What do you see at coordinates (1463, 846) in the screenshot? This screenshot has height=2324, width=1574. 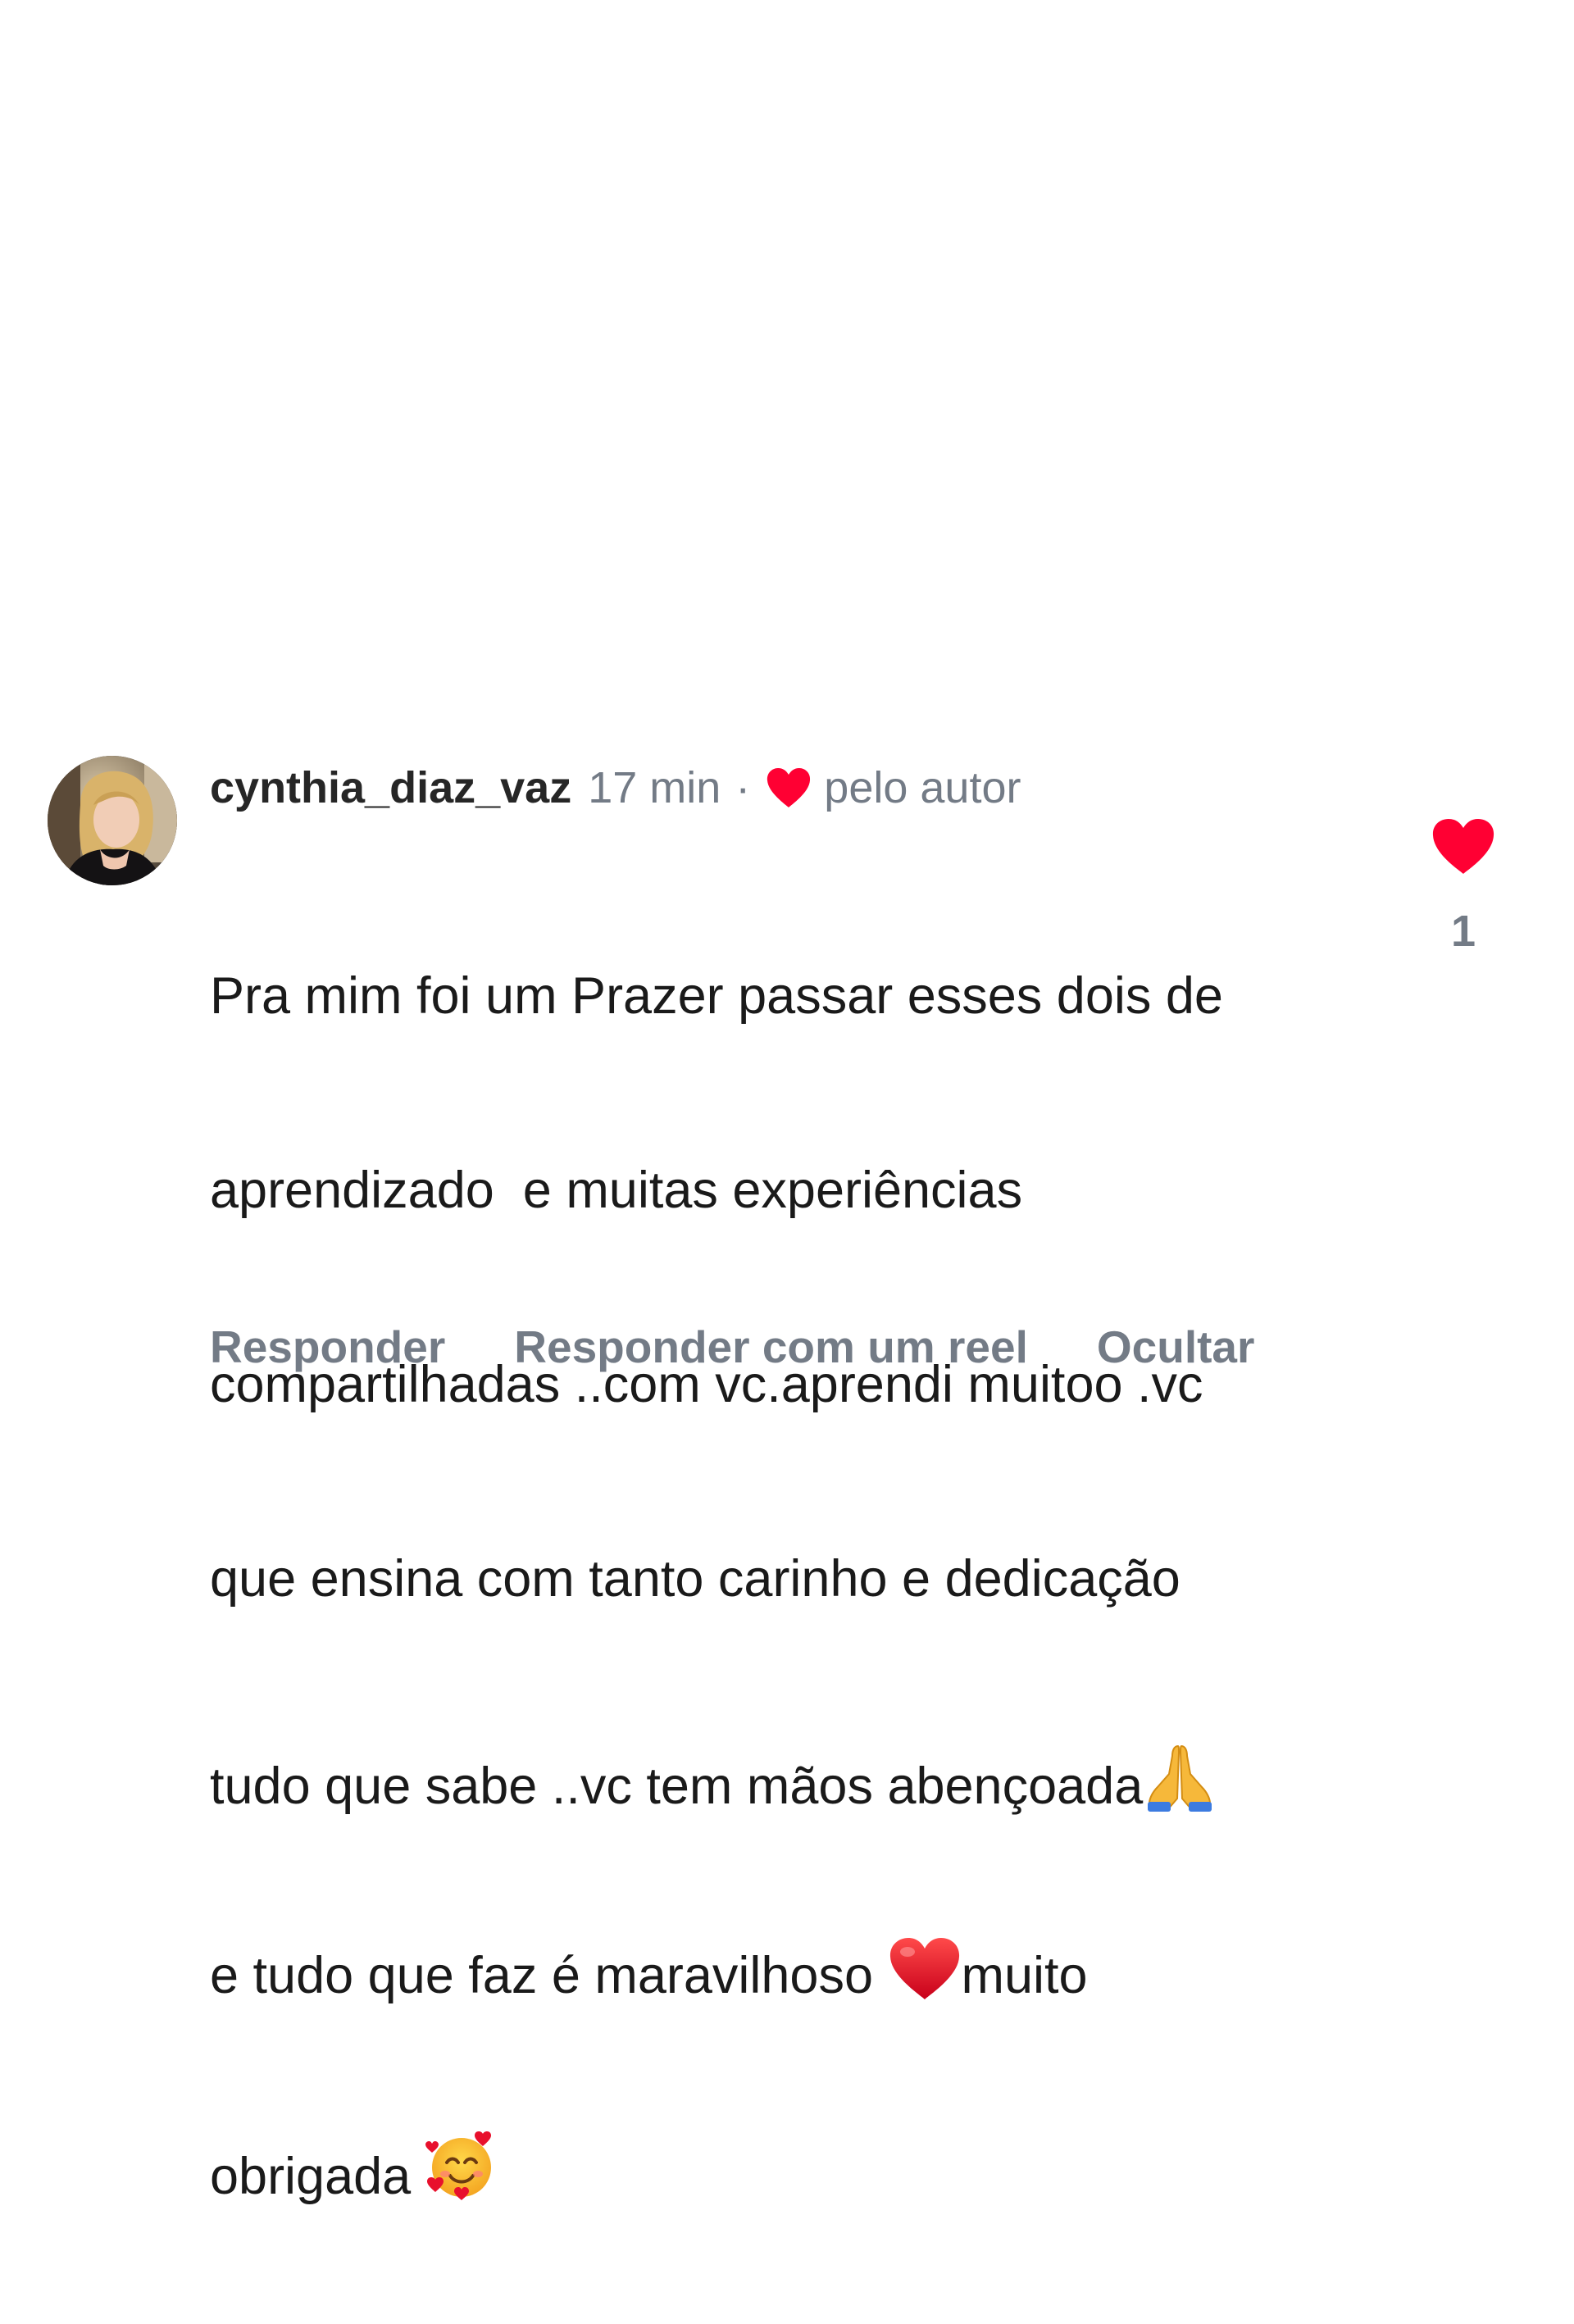 I see `like-heart-icon` at bounding box center [1463, 846].